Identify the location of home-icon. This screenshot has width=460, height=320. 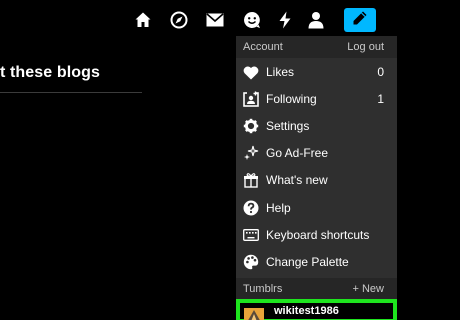
(143, 20).